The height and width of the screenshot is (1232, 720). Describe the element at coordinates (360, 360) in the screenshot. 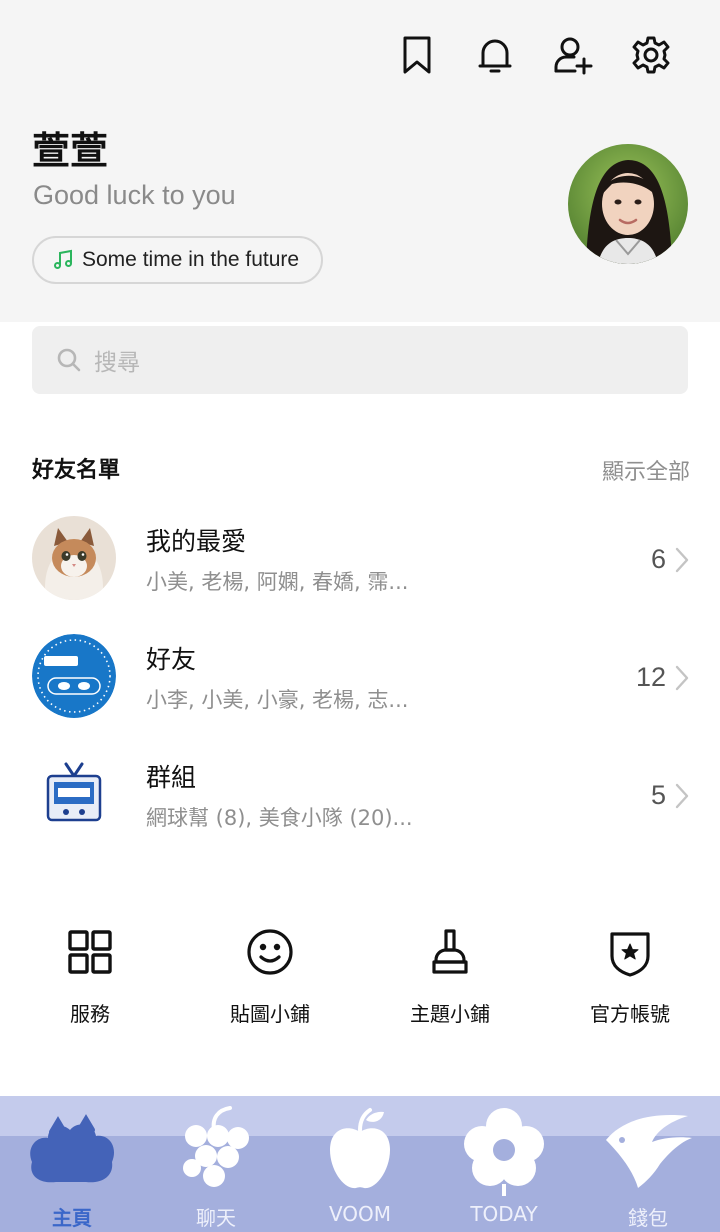

I see `search-bar: 搜尋` at that location.